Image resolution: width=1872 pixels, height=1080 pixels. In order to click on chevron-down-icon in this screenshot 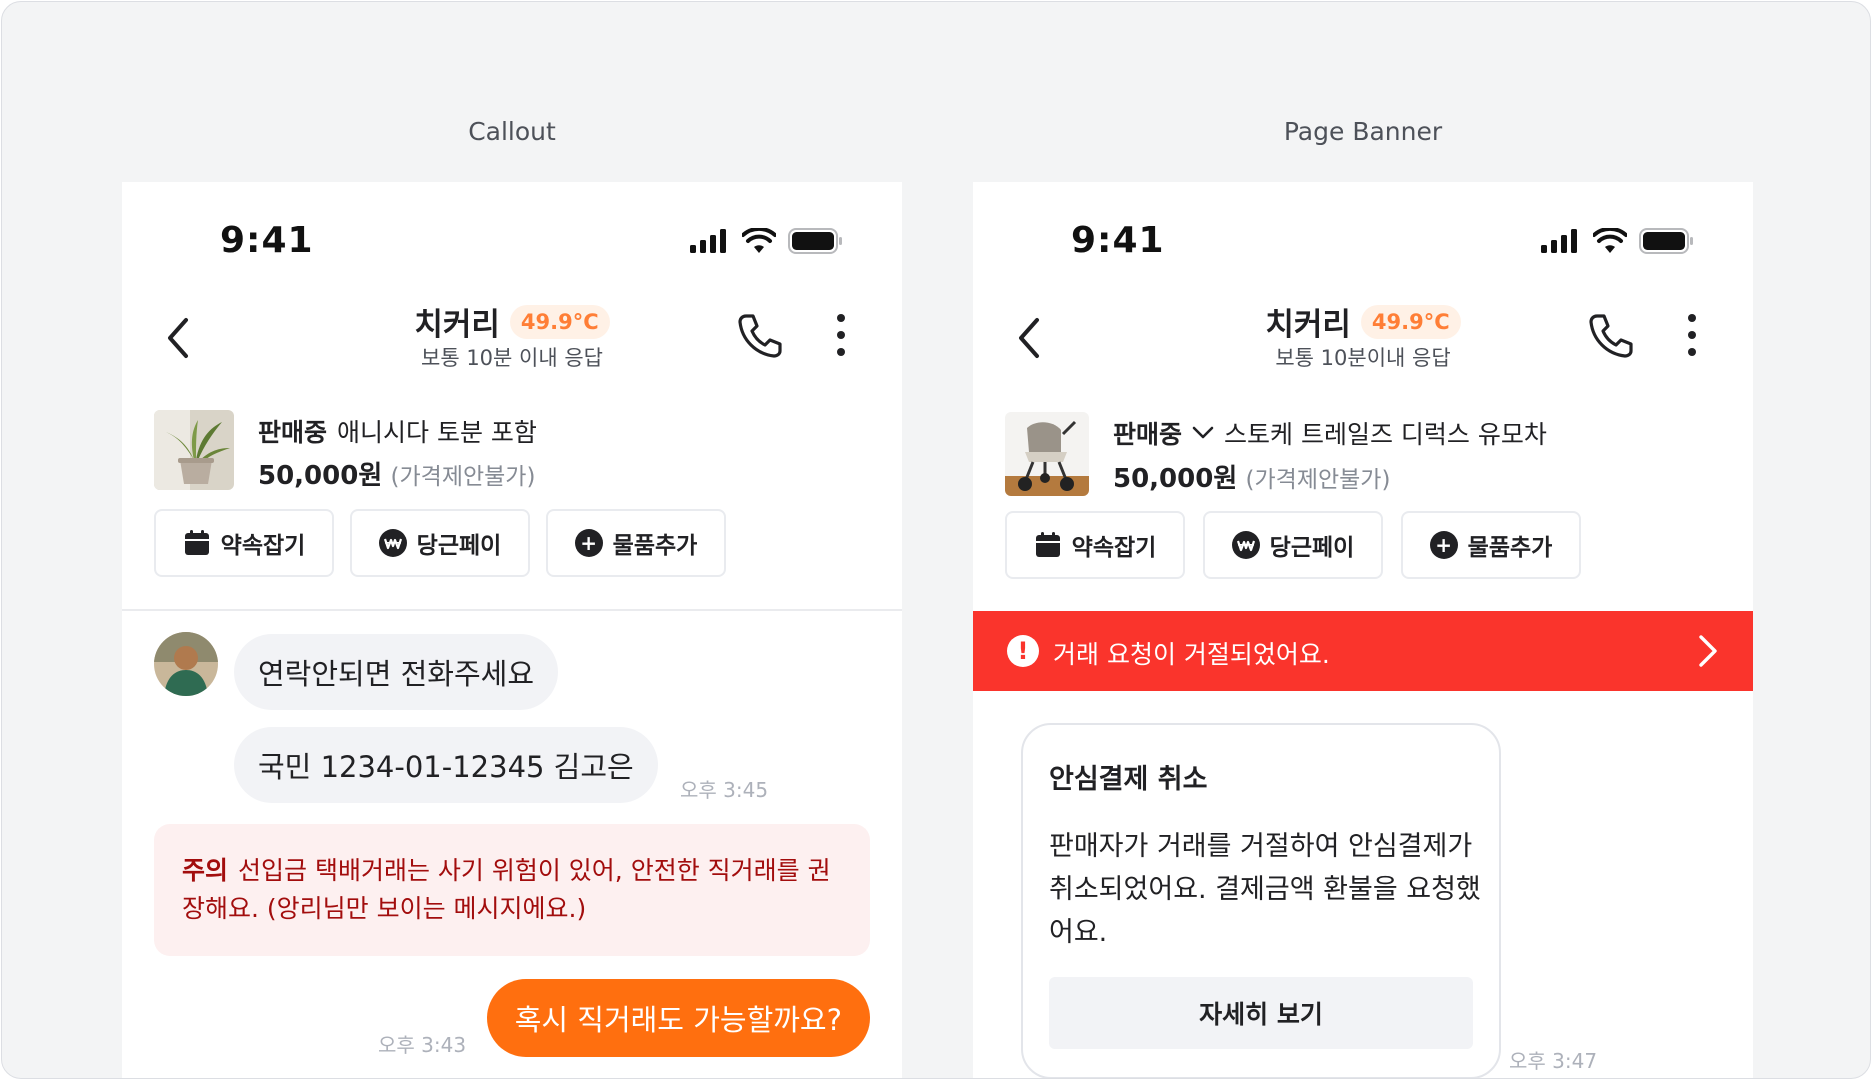, I will do `click(1203, 433)`.